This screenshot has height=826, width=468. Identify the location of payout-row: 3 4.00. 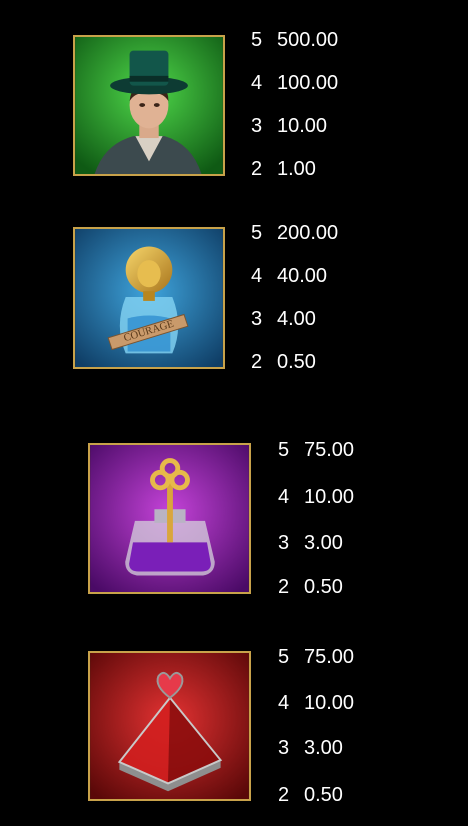
(283, 319).